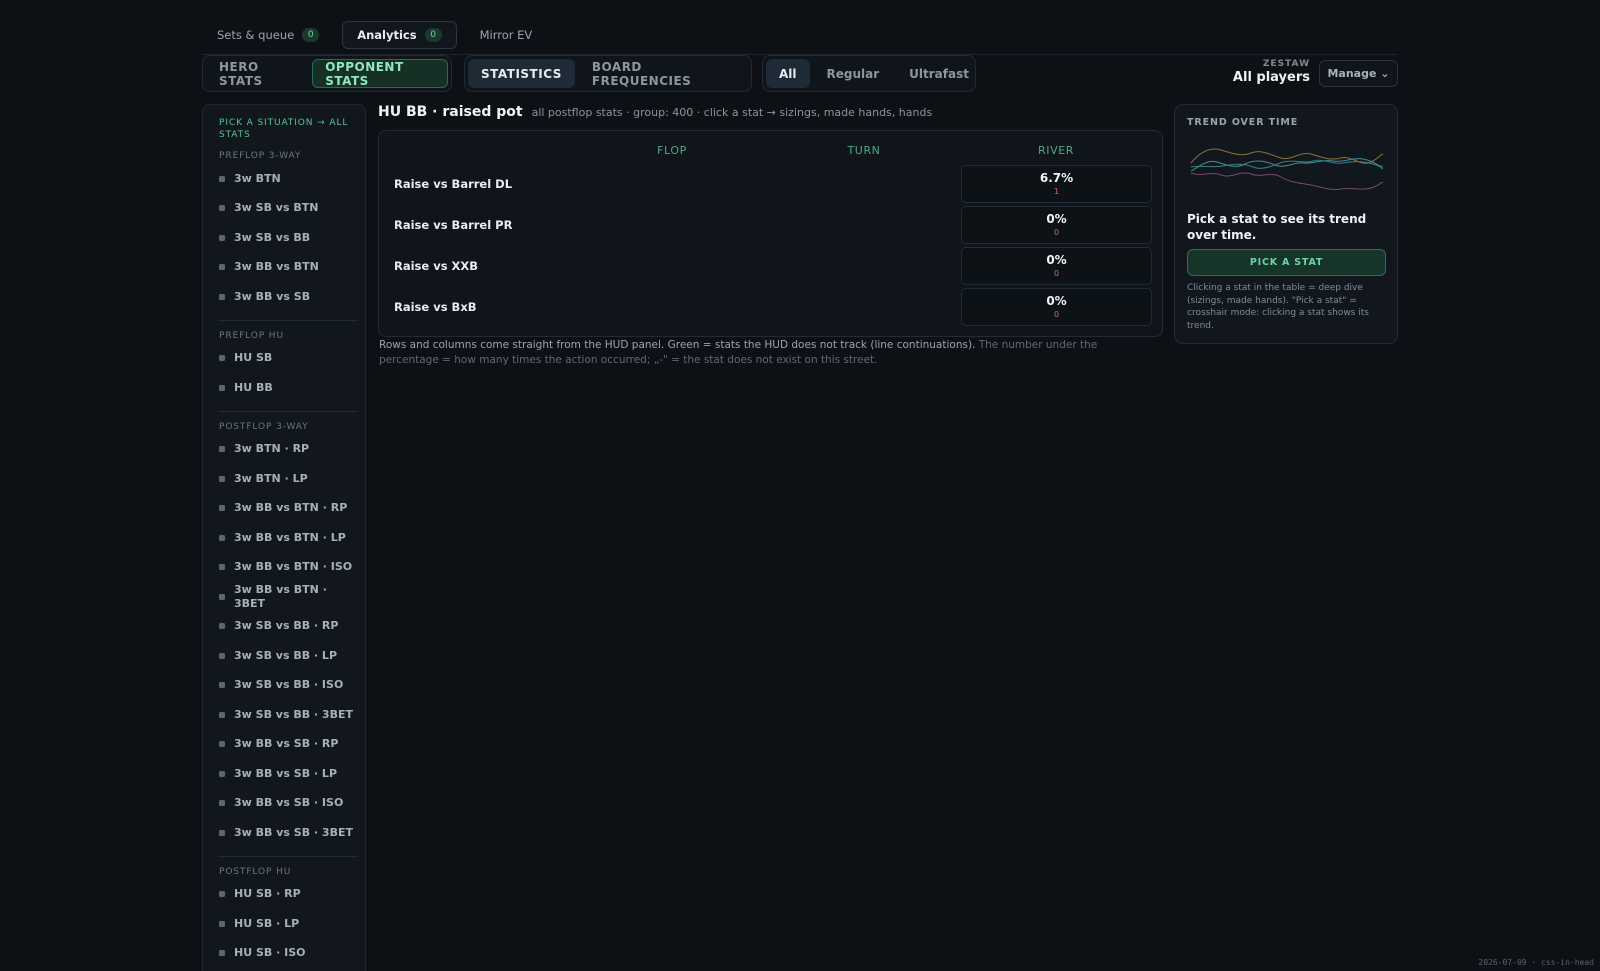 The height and width of the screenshot is (971, 1600). What do you see at coordinates (1286, 64) in the screenshot?
I see `player-set-label: ZESTAW` at bounding box center [1286, 64].